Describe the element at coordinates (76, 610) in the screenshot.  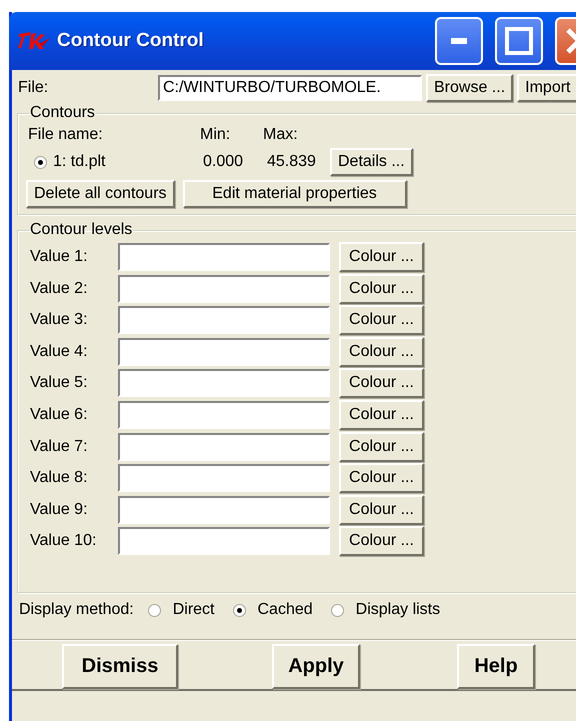
I see `display-method-label: Display method:` at that location.